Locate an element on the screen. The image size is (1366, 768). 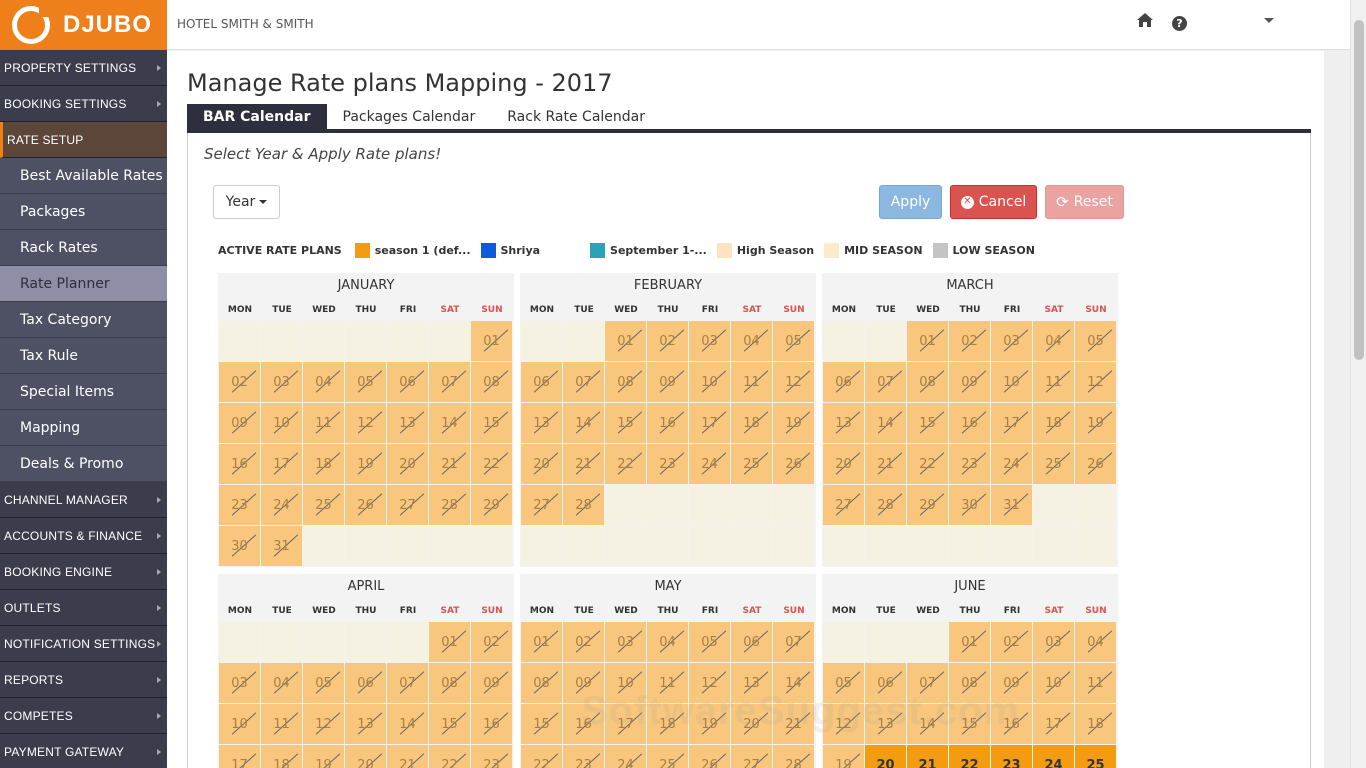
calendar-day-cell: 20 is located at coordinates (541, 464).